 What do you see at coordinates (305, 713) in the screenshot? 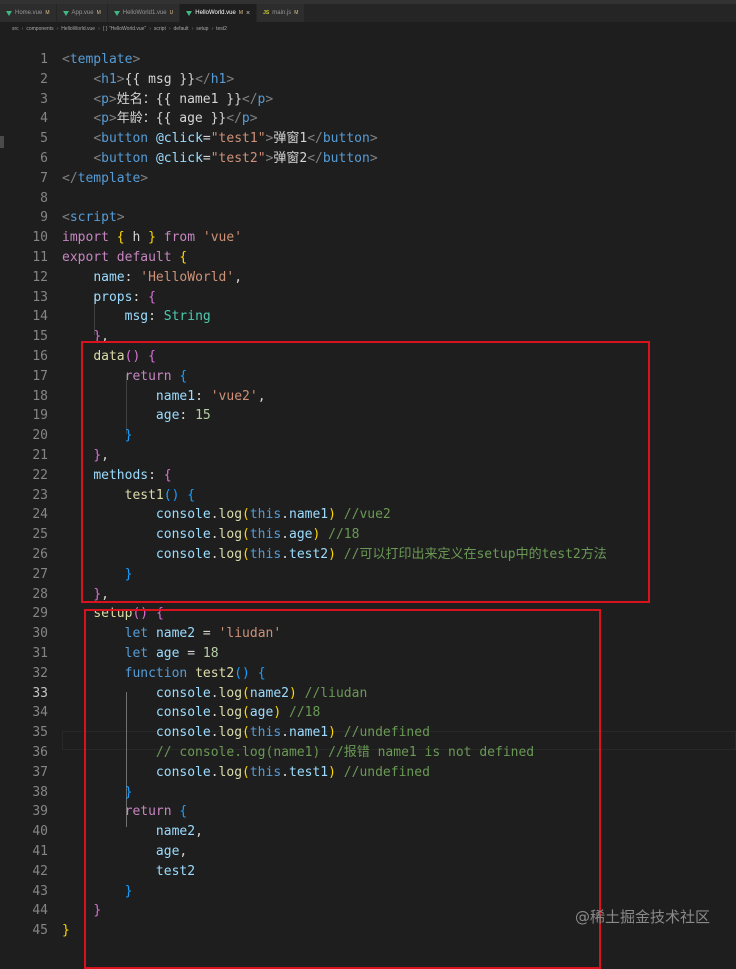
I see `code-token: //18` at bounding box center [305, 713].